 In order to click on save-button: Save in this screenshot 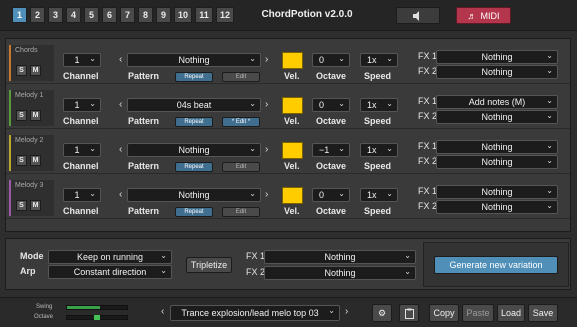, I will do `click(543, 313)`.